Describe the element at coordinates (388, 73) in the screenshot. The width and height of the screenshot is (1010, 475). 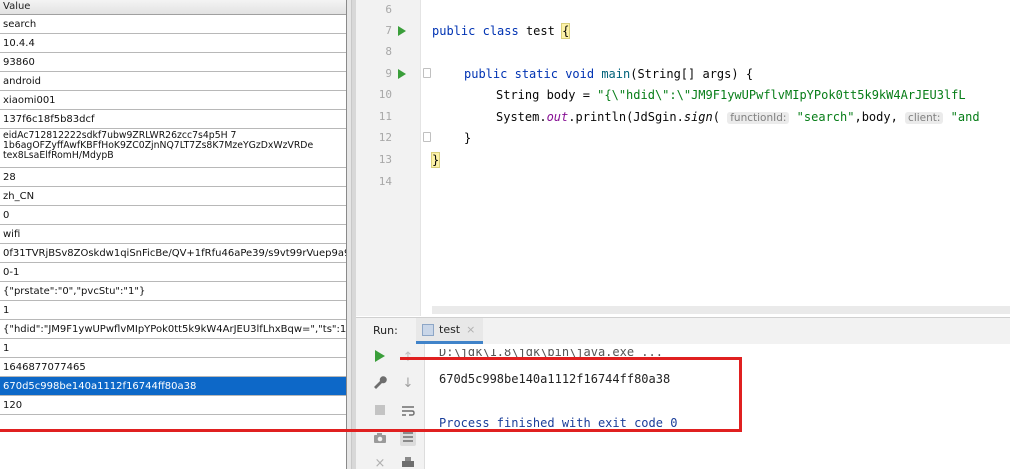
I see `line-number: 9` at that location.